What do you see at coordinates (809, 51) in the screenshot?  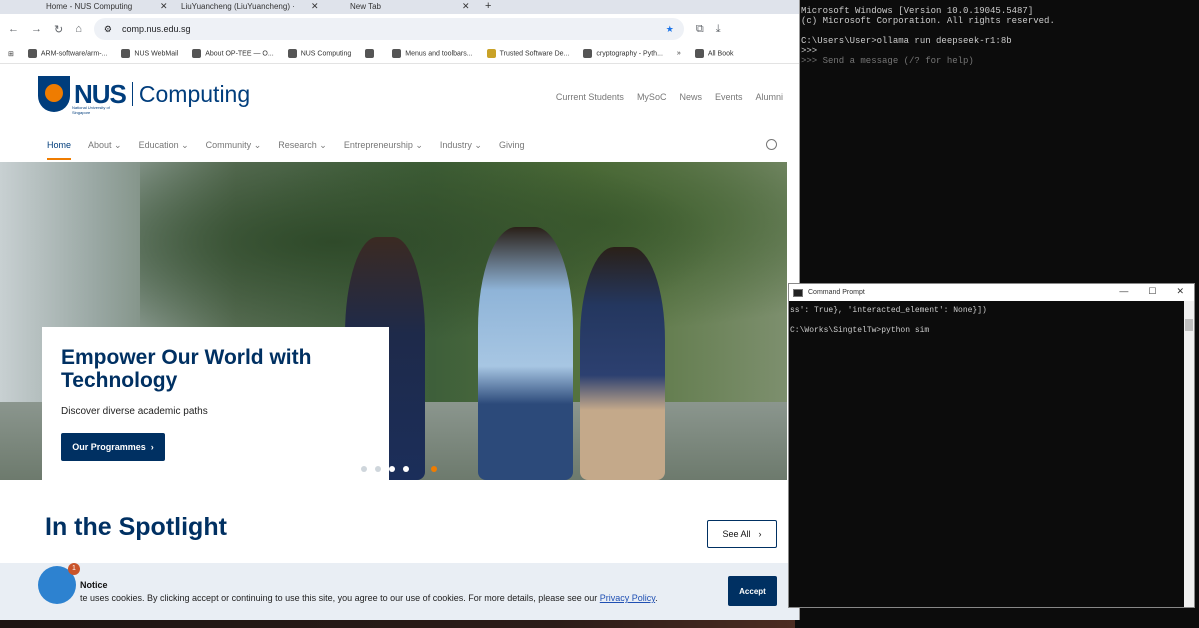 I see `console-line: >>>` at bounding box center [809, 51].